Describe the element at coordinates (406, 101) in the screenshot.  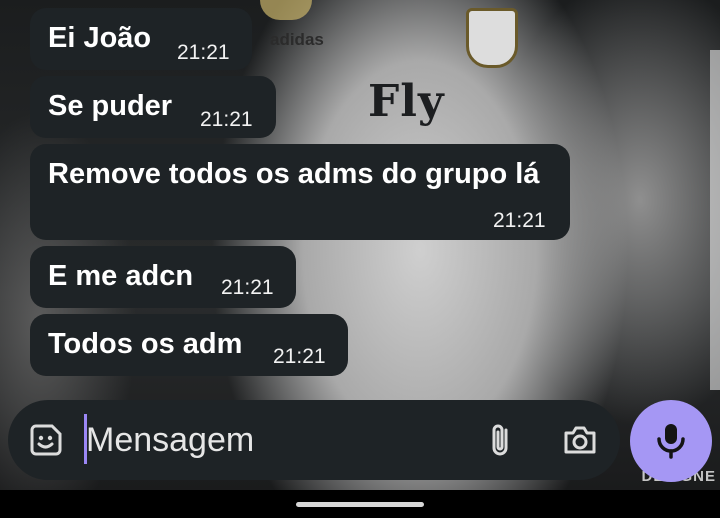
I see `jersey-sponsor-text: Fly` at that location.